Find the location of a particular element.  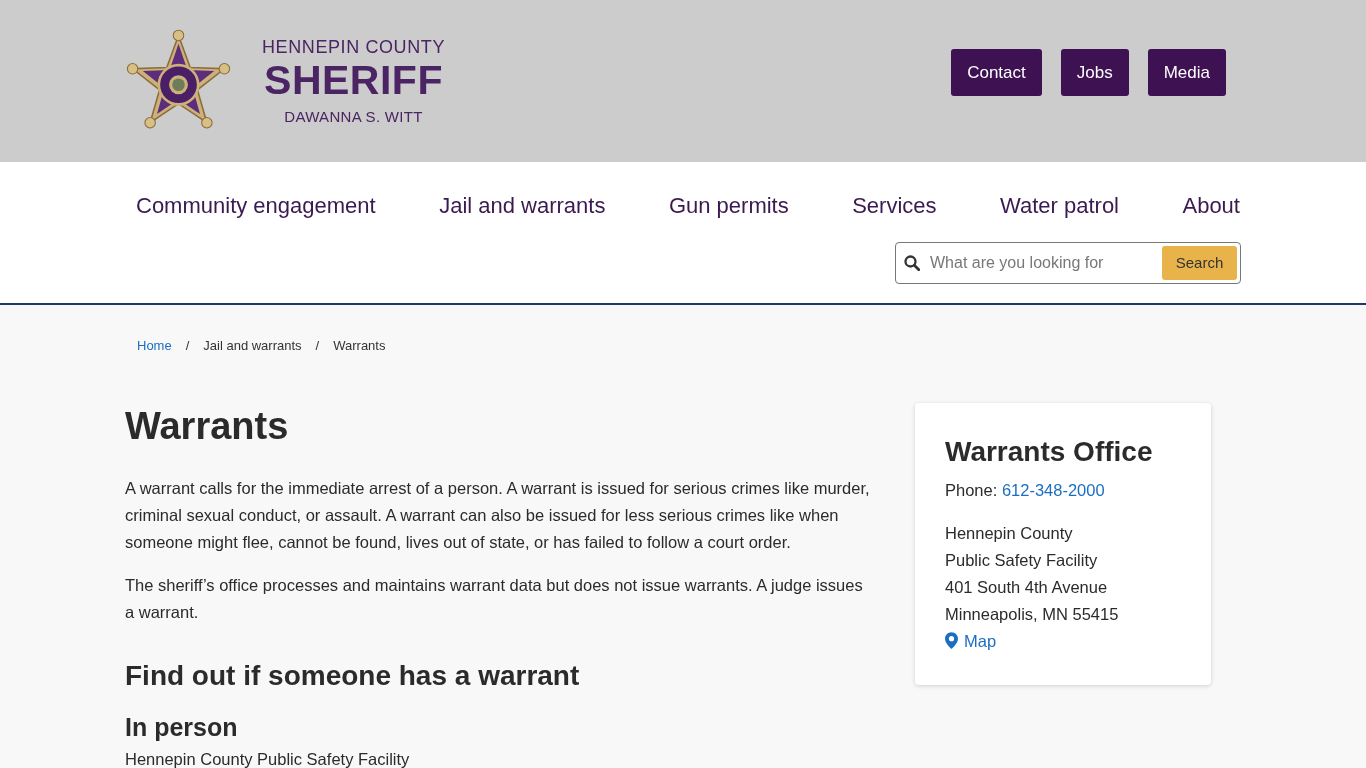

header-button: Jobs is located at coordinates (1094, 72).